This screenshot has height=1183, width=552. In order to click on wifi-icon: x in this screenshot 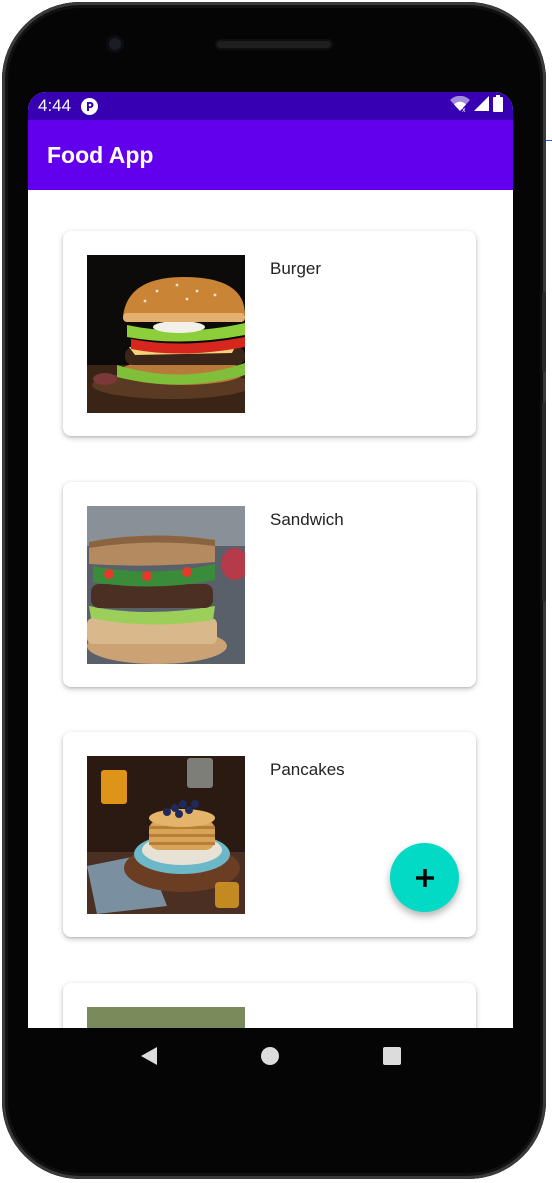, I will do `click(460, 106)`.